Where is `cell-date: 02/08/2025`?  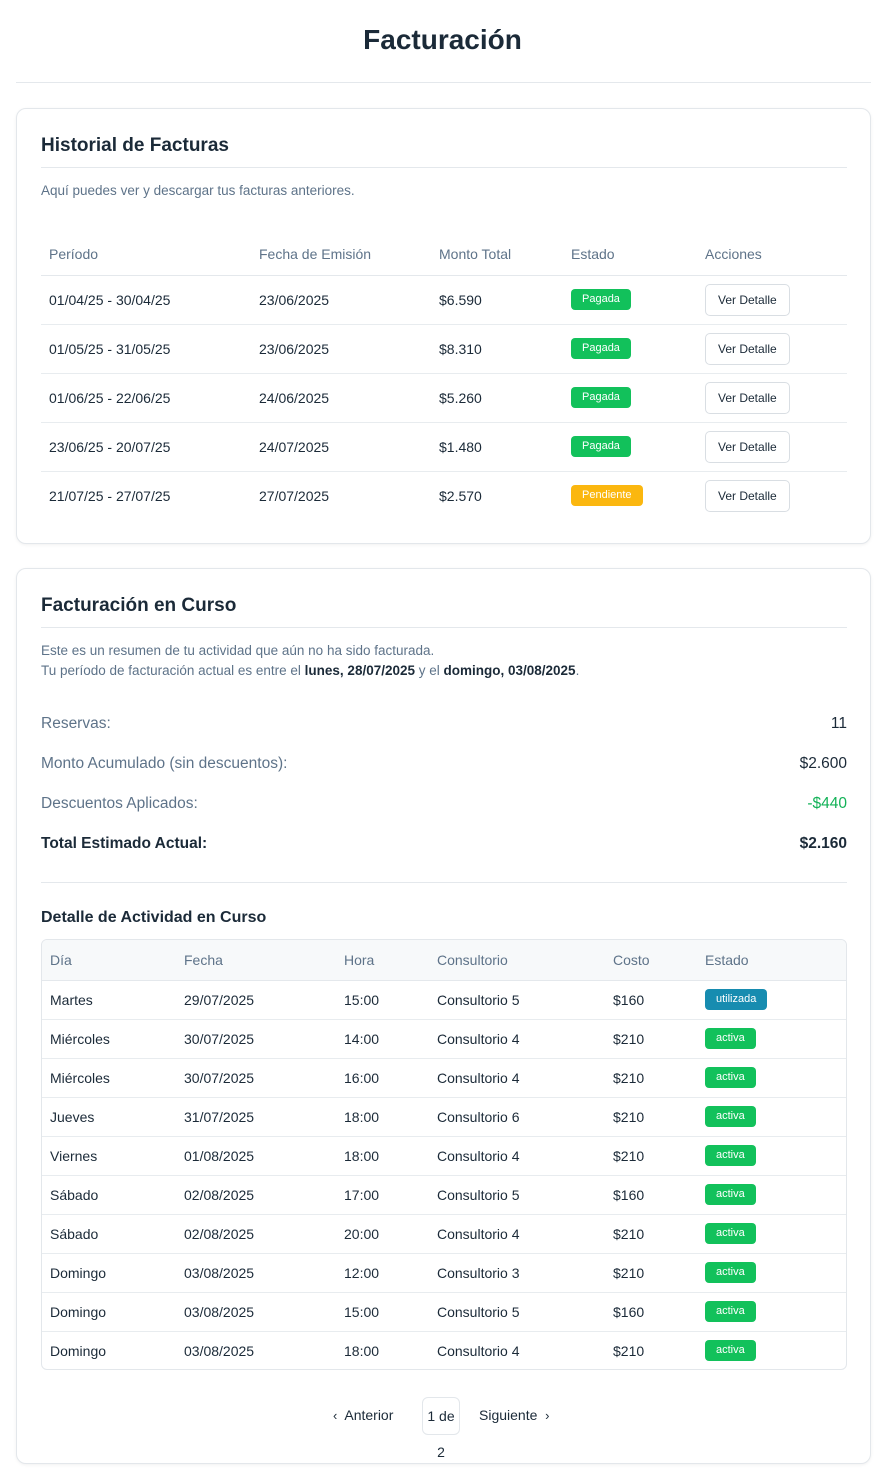
cell-date: 02/08/2025 is located at coordinates (256, 1195).